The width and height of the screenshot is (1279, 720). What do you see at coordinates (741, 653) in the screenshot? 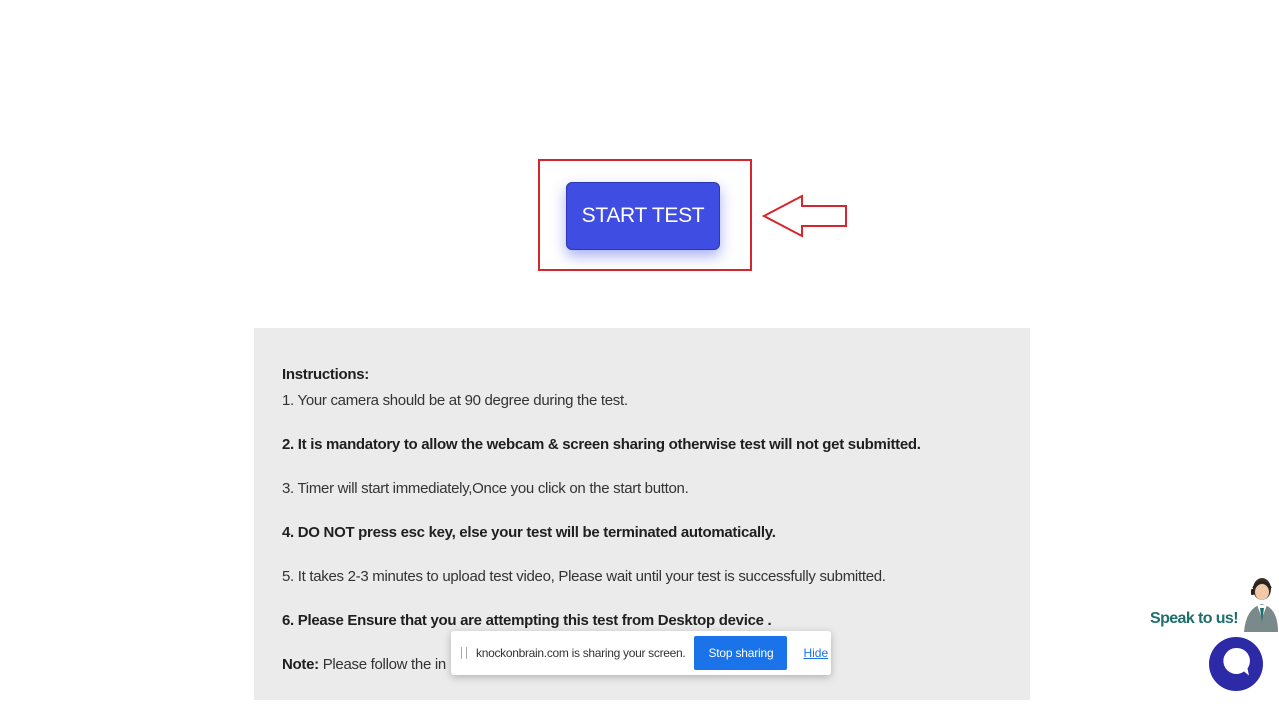
I see `stop-sharing-button: Stop sharing` at bounding box center [741, 653].